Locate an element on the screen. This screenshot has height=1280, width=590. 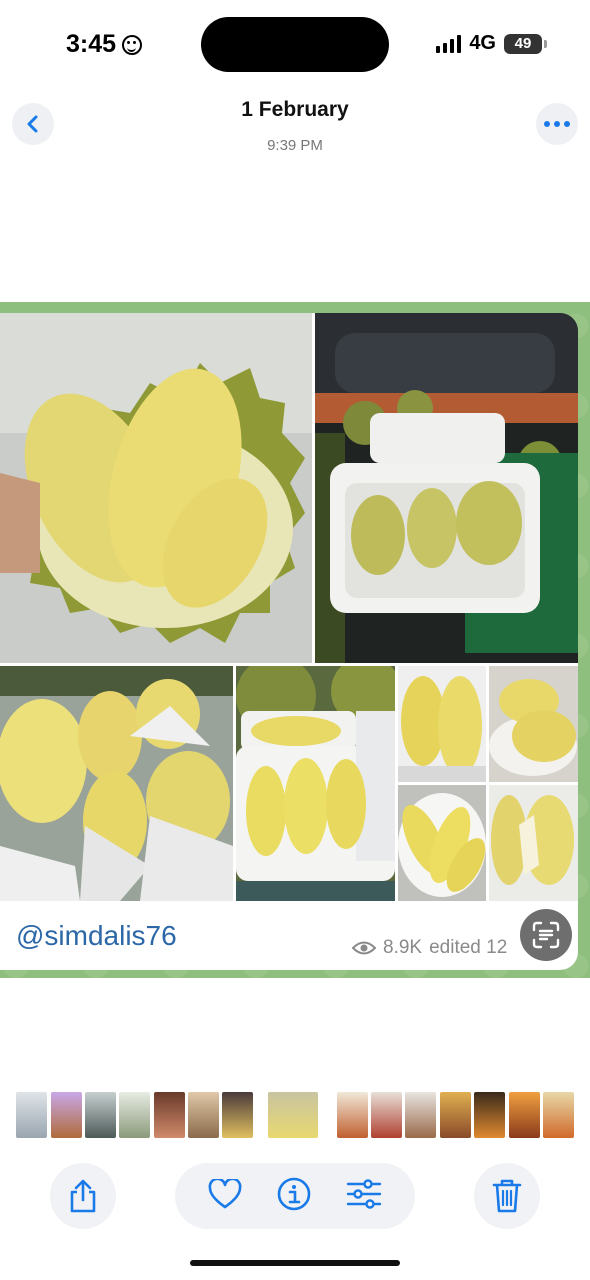
share-icon is located at coordinates (83, 1196).